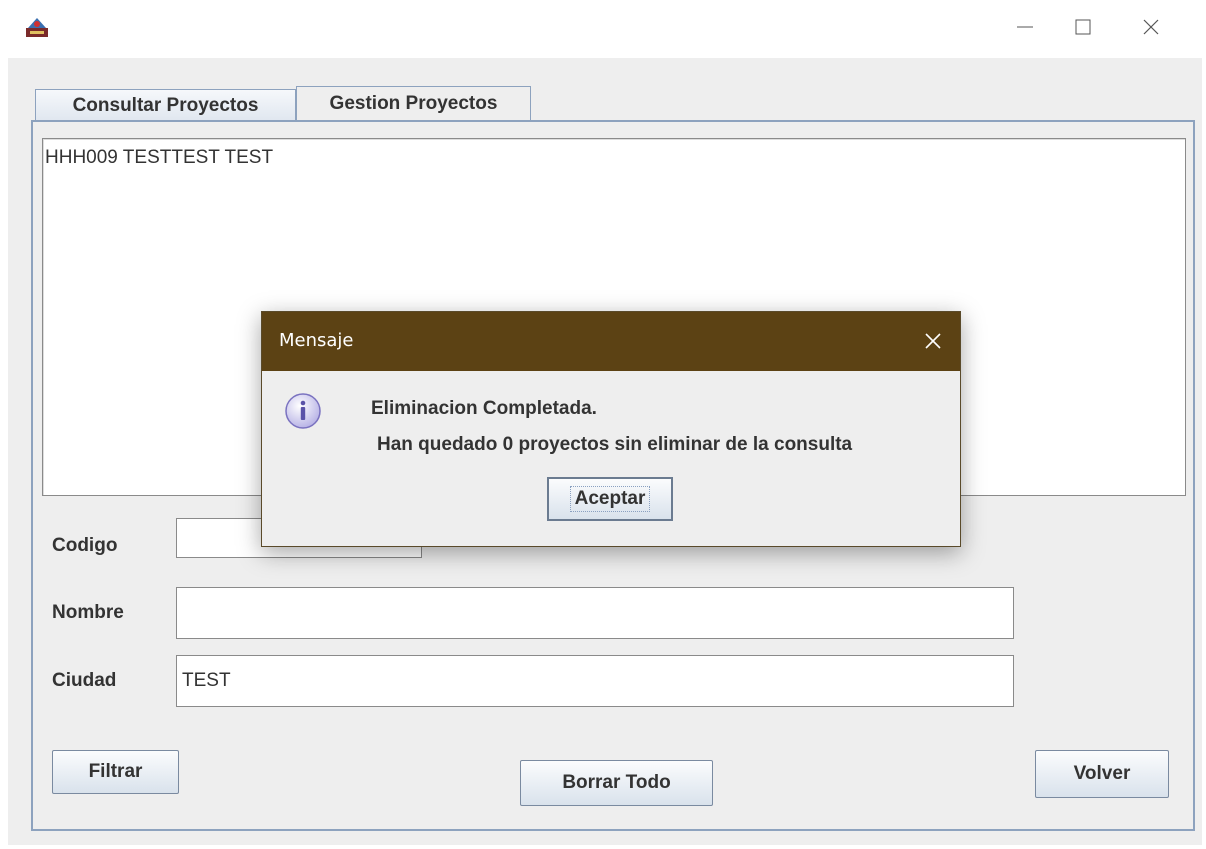  I want to click on maximize-icon, so click(1083, 27).